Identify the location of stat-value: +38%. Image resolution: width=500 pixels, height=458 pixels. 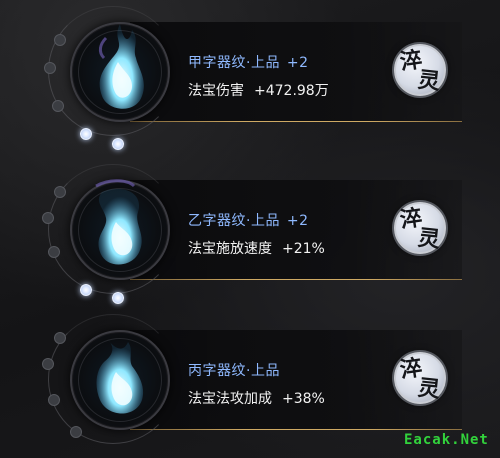
(303, 399).